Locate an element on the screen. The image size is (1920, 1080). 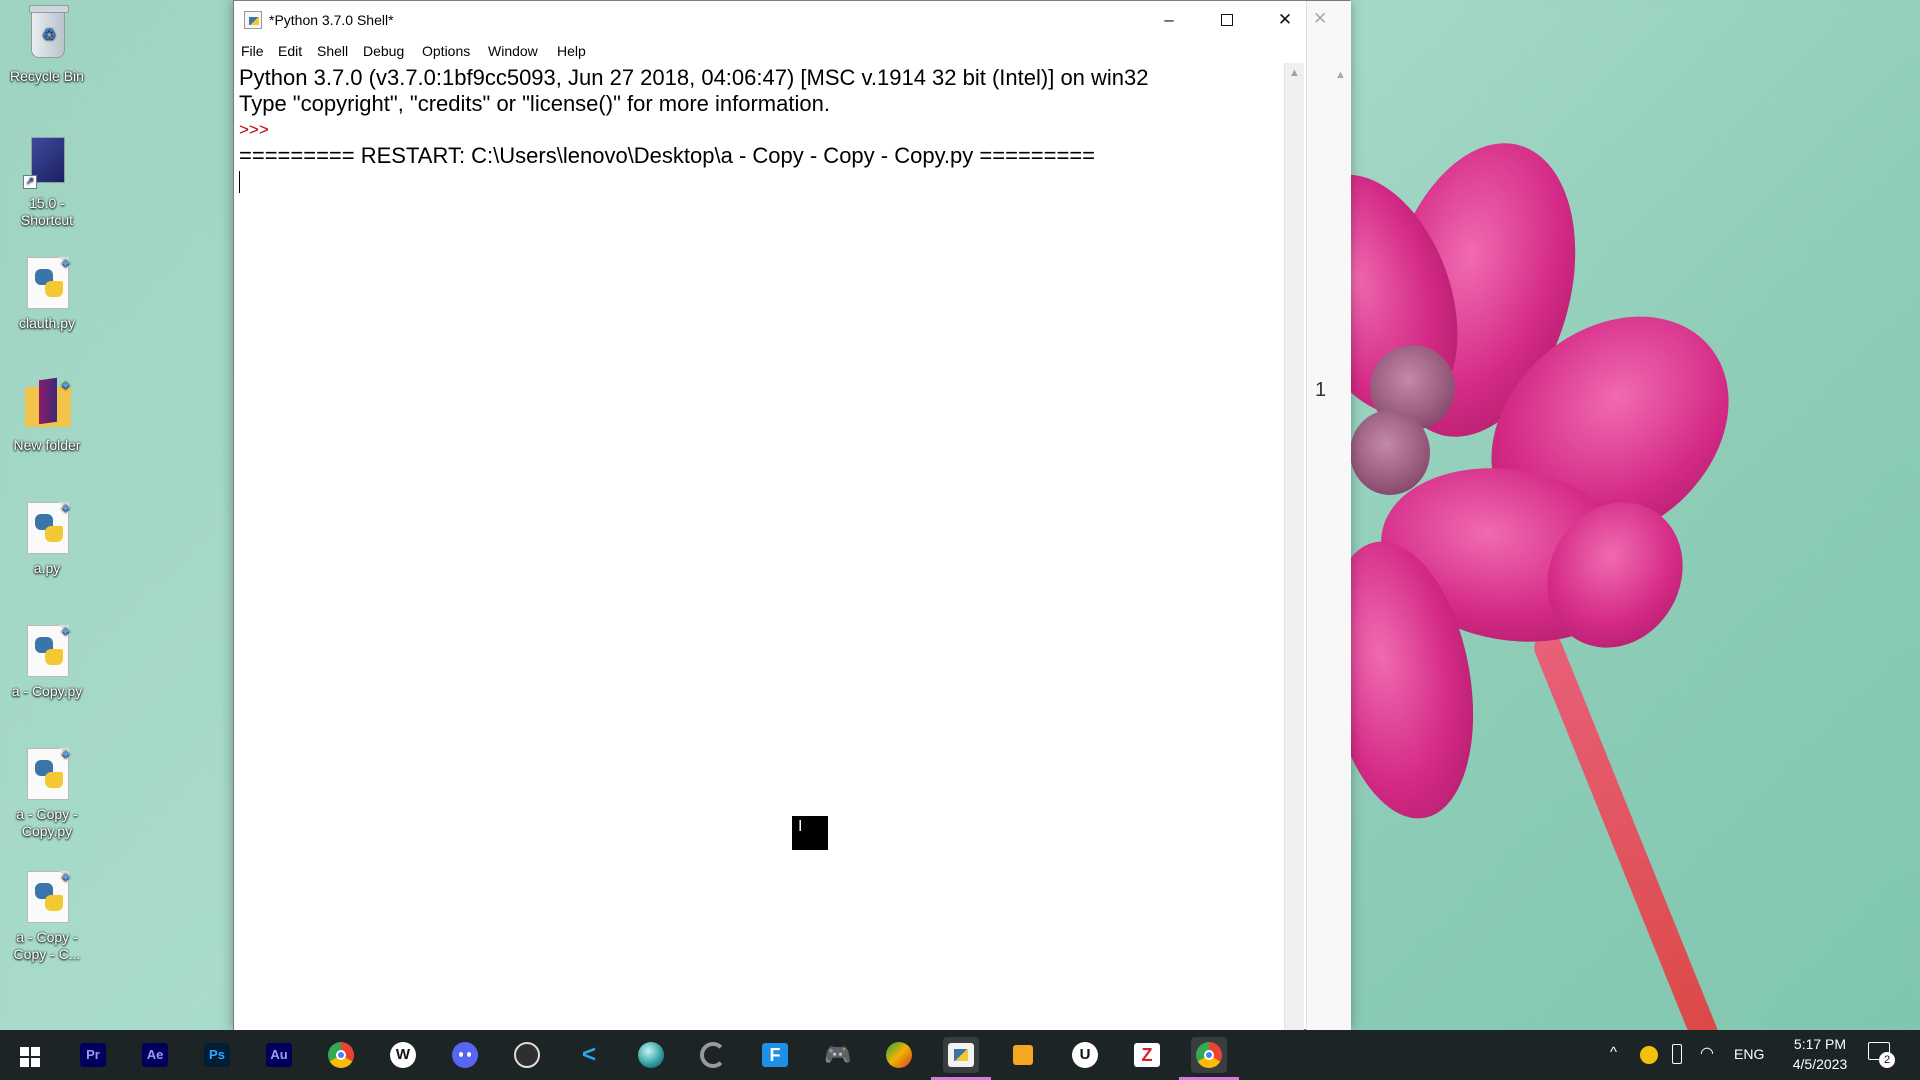
taskbar-red-app: Z is located at coordinates (1147, 1055).